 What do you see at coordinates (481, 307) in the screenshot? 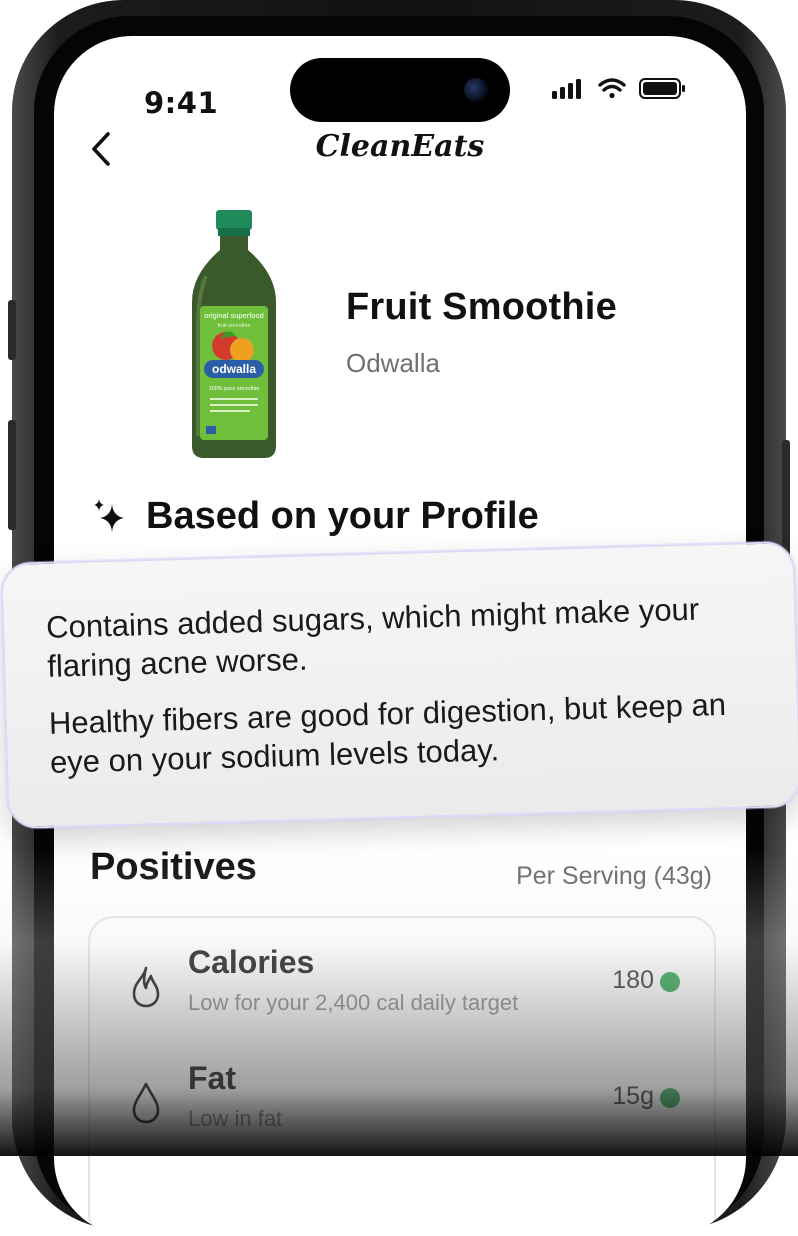
I see `product-name: Fruit Smoothie` at bounding box center [481, 307].